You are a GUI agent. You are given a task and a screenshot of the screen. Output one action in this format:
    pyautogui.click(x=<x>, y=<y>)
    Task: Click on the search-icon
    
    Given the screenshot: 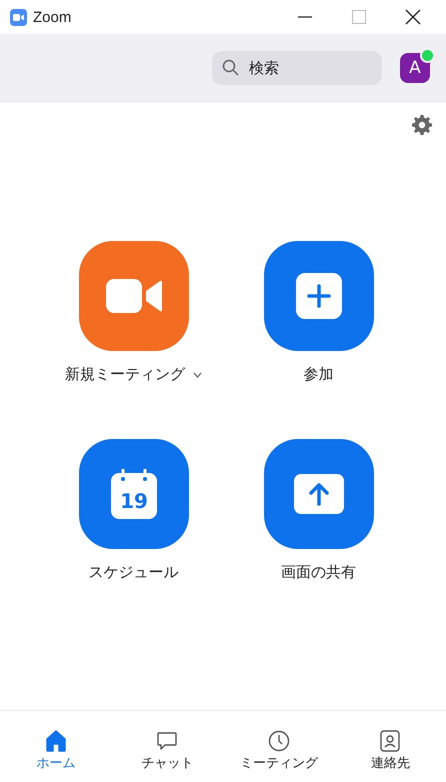 What is the action you would take?
    pyautogui.click(x=230, y=67)
    